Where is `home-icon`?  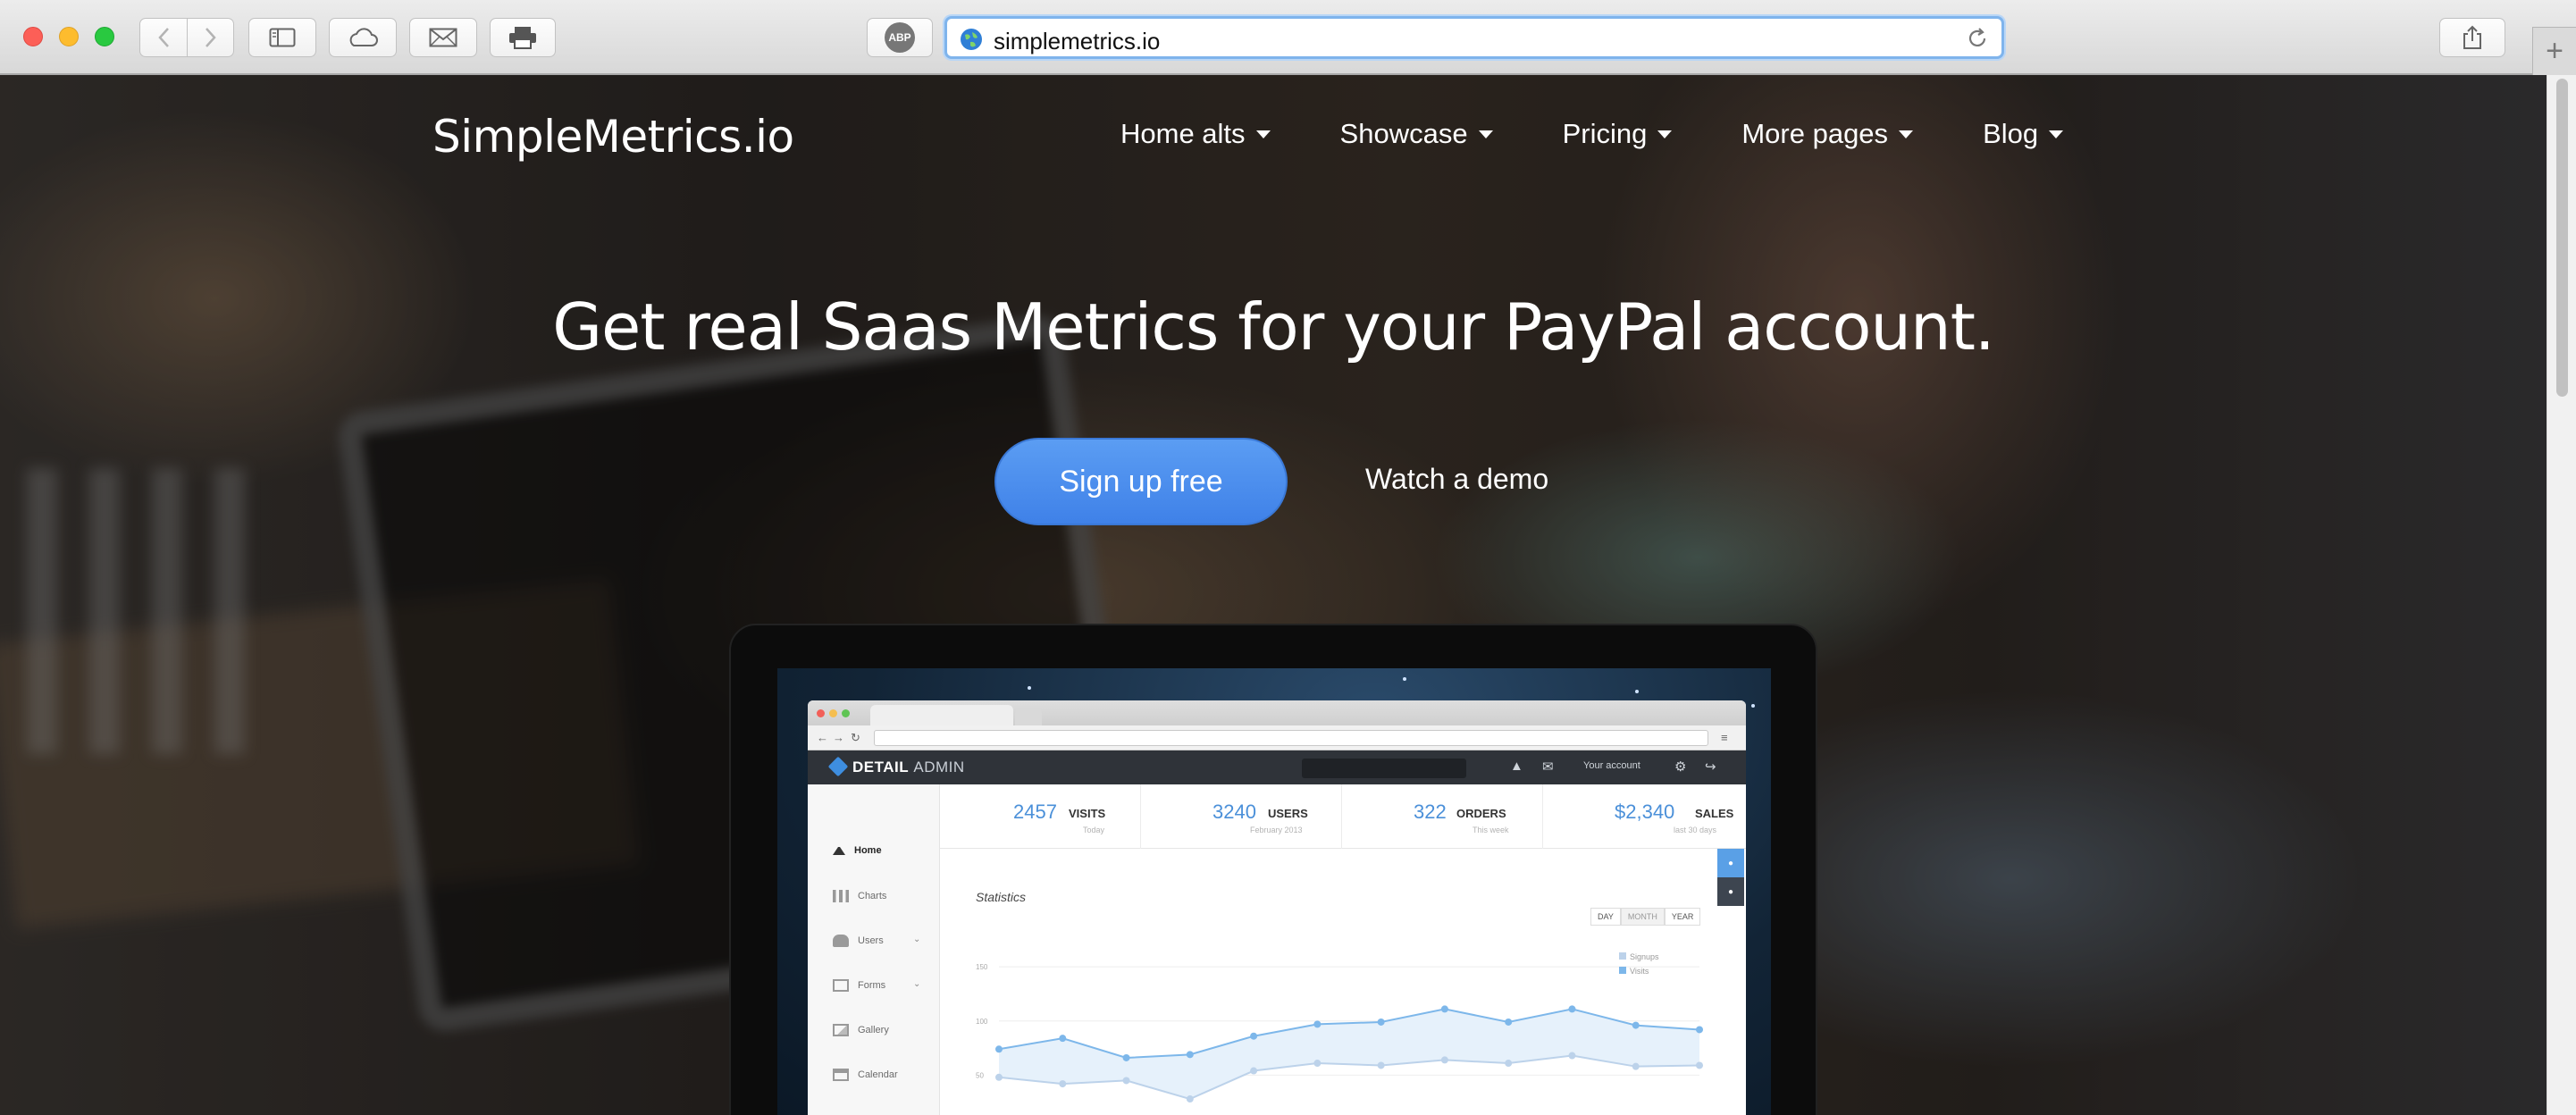
home-icon is located at coordinates (839, 850).